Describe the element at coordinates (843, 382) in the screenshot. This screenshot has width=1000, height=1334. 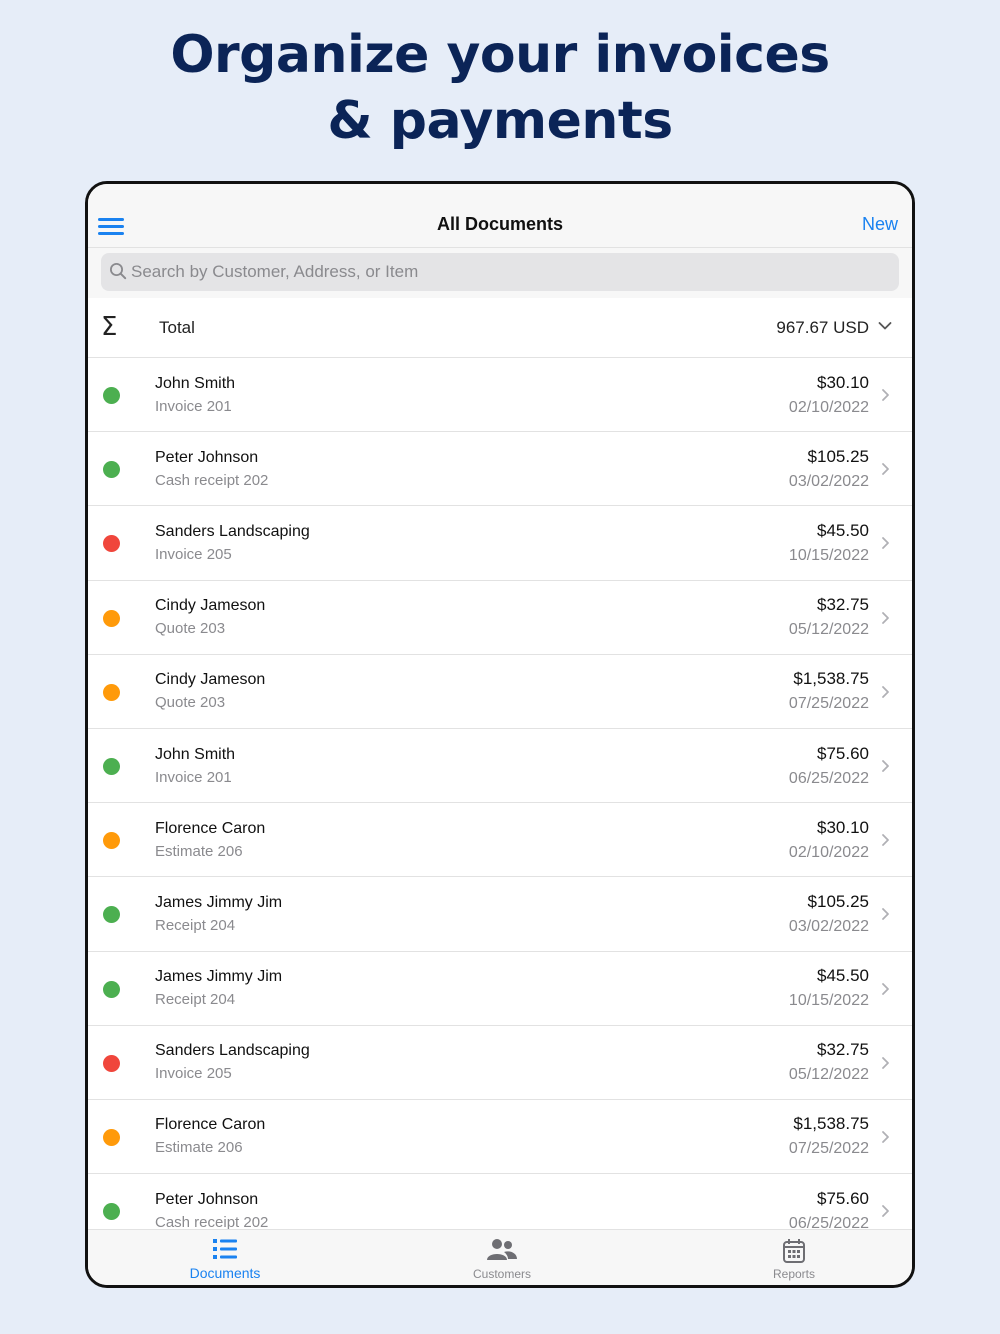
I see `document-amount: $30.10` at that location.